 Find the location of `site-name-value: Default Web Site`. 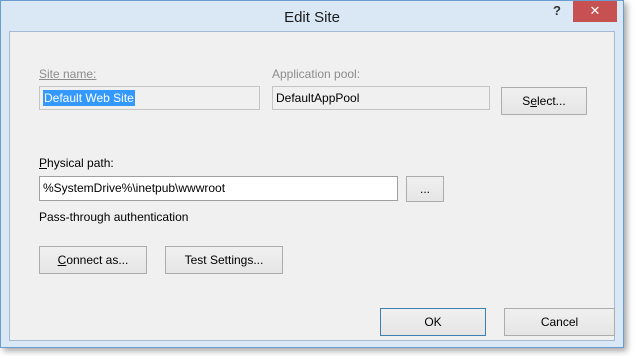

site-name-value: Default Web Site is located at coordinates (89, 98).